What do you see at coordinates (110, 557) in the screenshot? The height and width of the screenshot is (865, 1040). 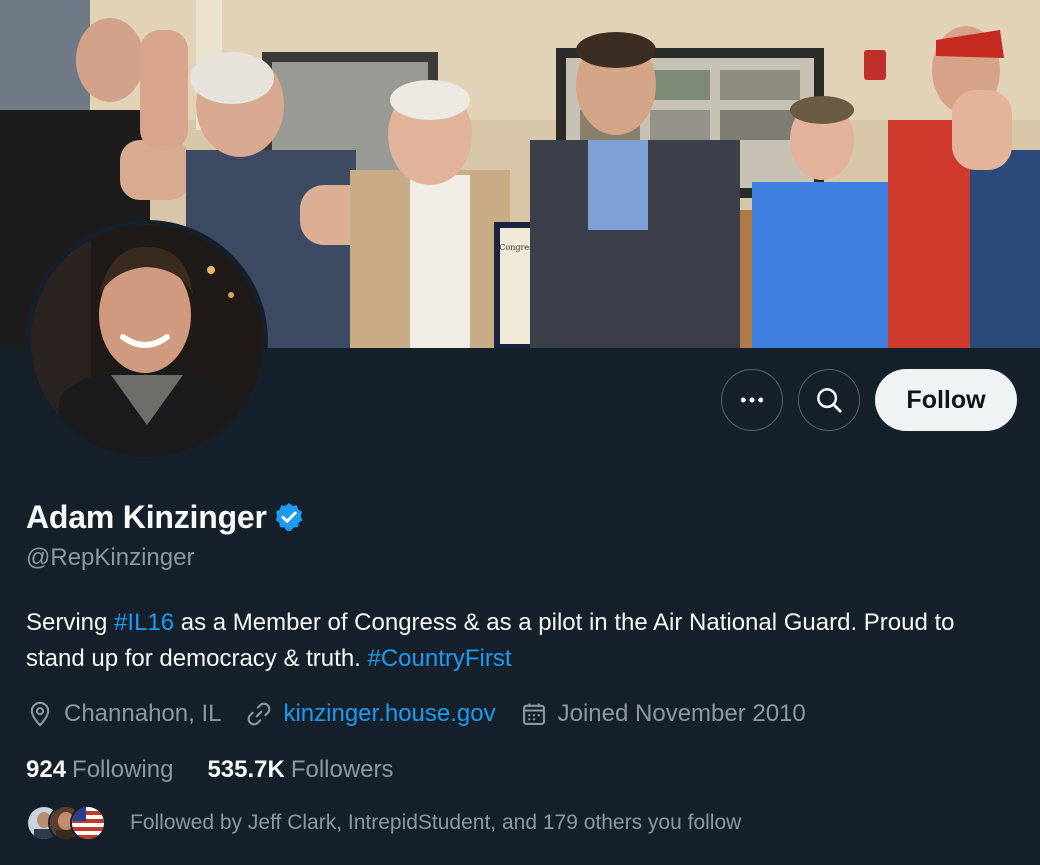 I see `profile-handle: @RepKinzinger` at bounding box center [110, 557].